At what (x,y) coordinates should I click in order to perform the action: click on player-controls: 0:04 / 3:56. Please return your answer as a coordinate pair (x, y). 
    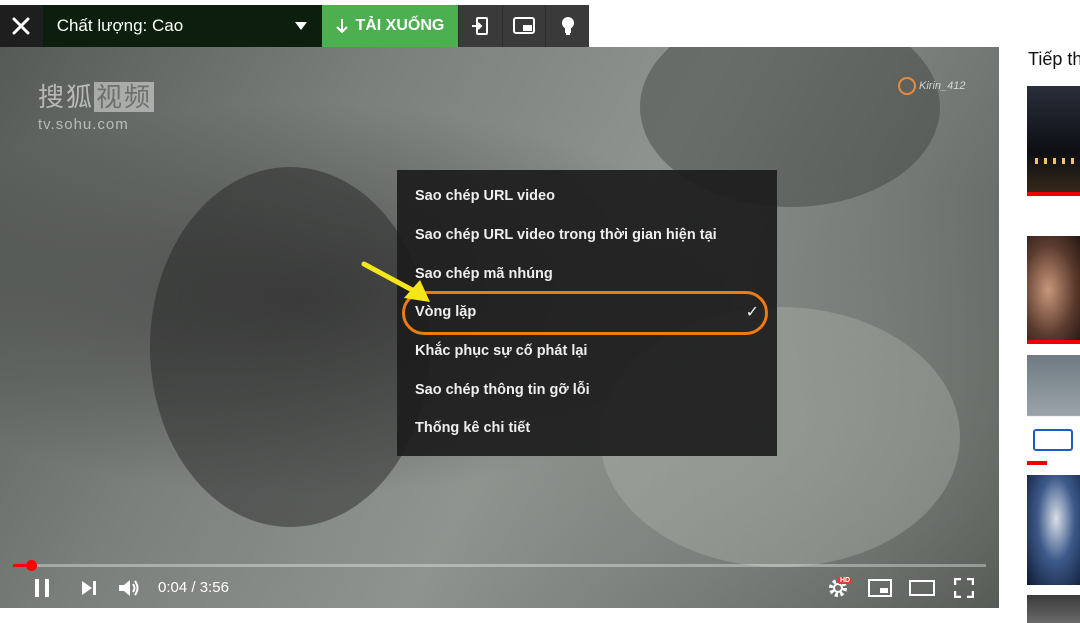
    Looking at the image, I should click on (499, 588).